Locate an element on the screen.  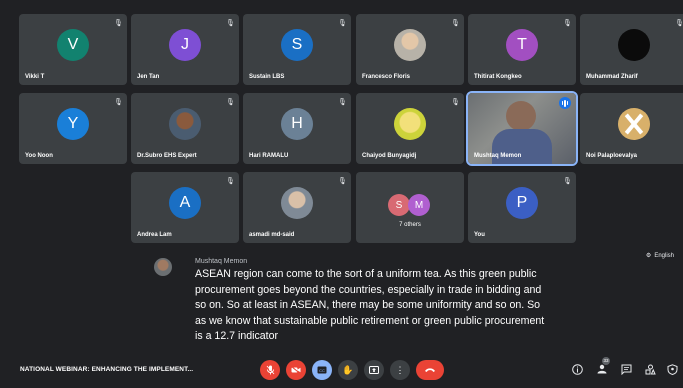
participant-tile: J 🎙︎ Jen Tan is located at coordinates (185, 49).